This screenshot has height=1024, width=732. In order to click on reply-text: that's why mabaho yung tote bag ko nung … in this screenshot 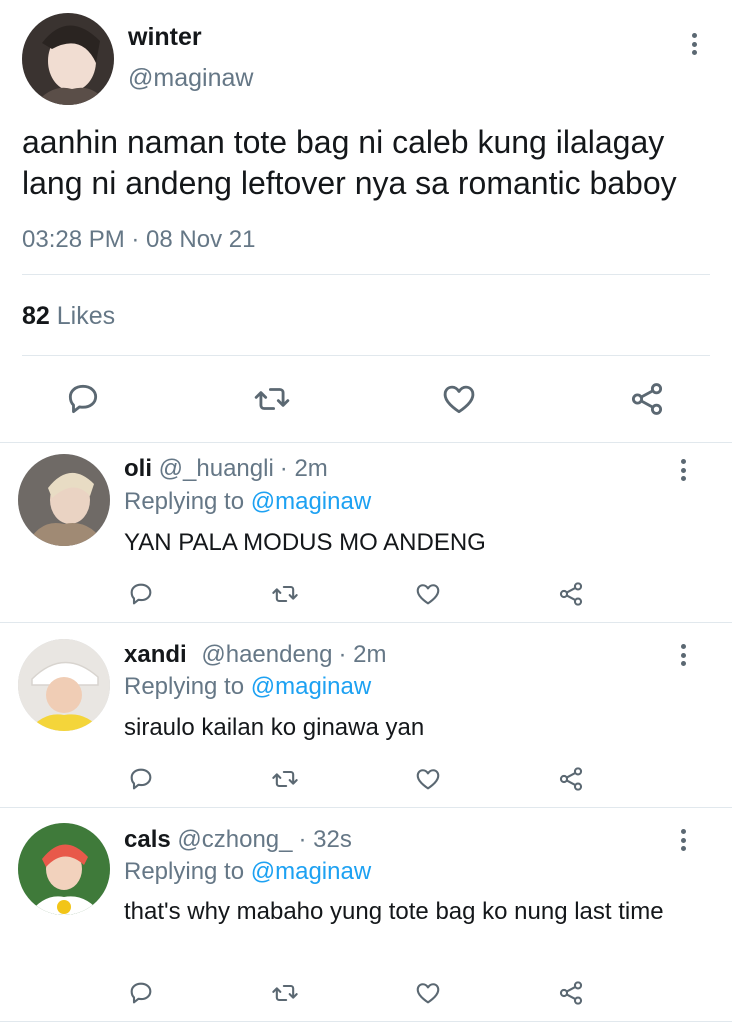, I will do `click(394, 911)`.